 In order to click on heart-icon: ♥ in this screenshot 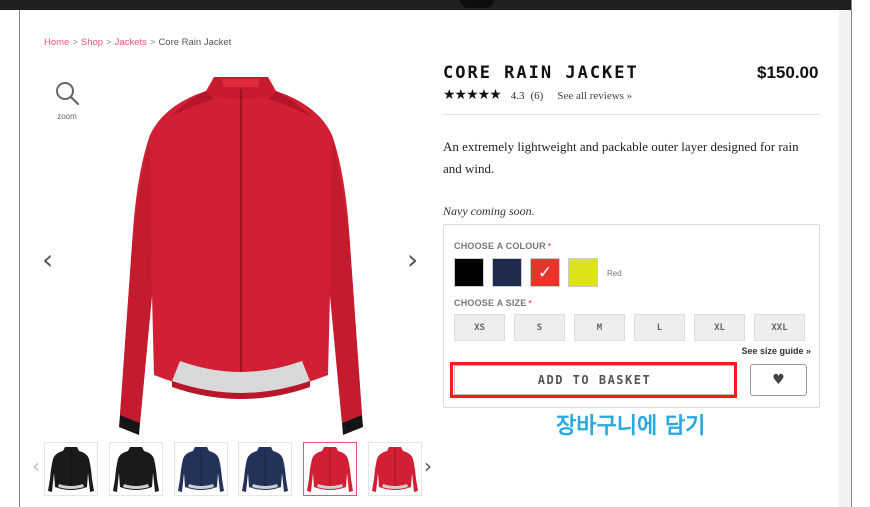, I will do `click(778, 380)`.